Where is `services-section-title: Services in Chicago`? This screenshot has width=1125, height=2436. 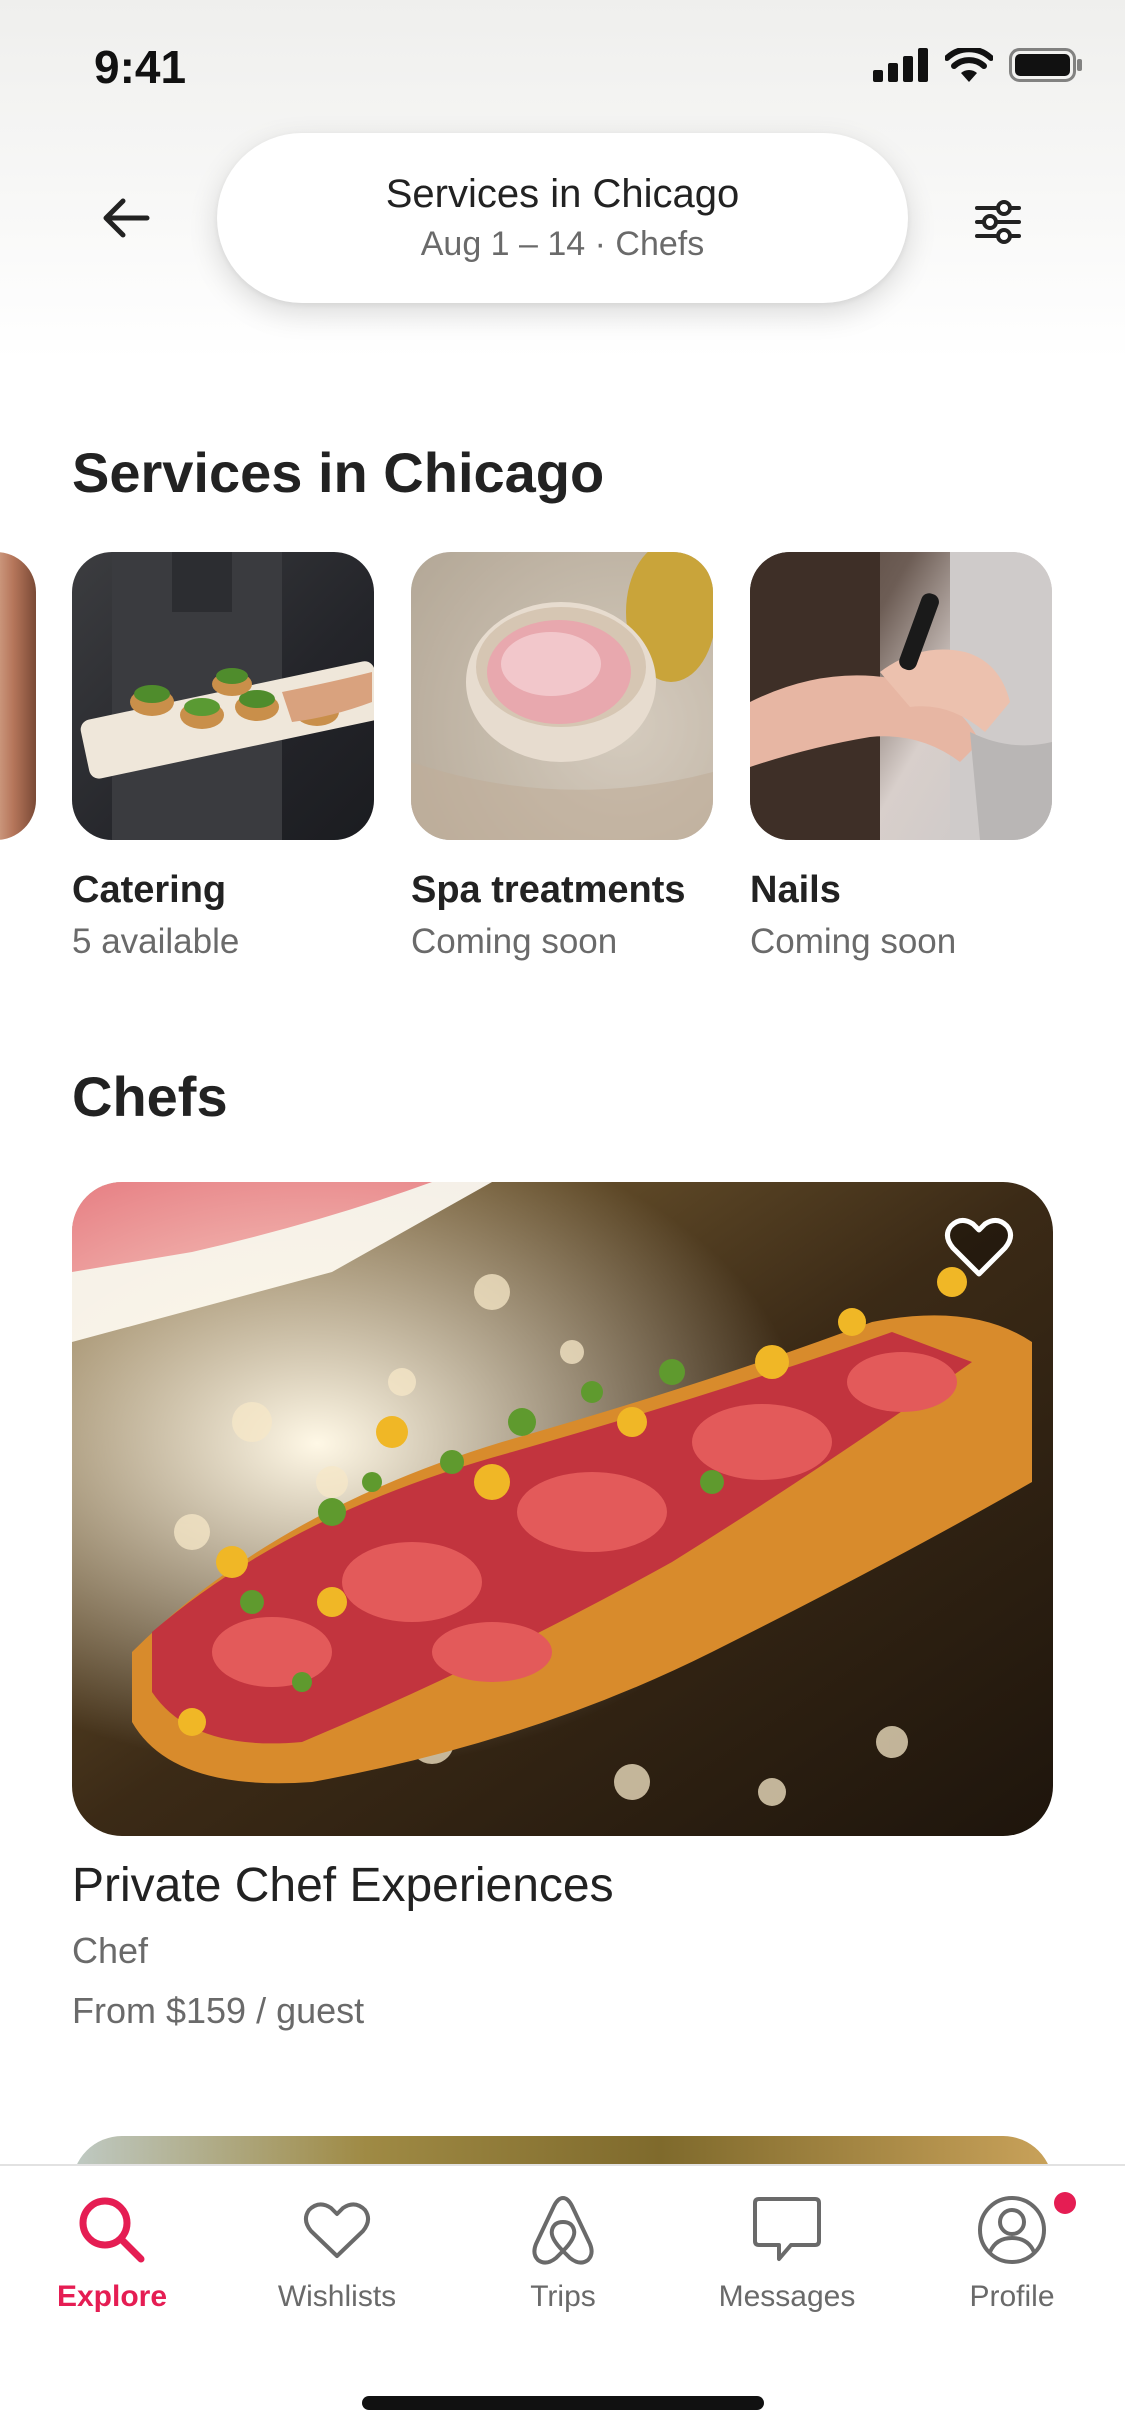 services-section-title: Services in Chicago is located at coordinates (338, 472).